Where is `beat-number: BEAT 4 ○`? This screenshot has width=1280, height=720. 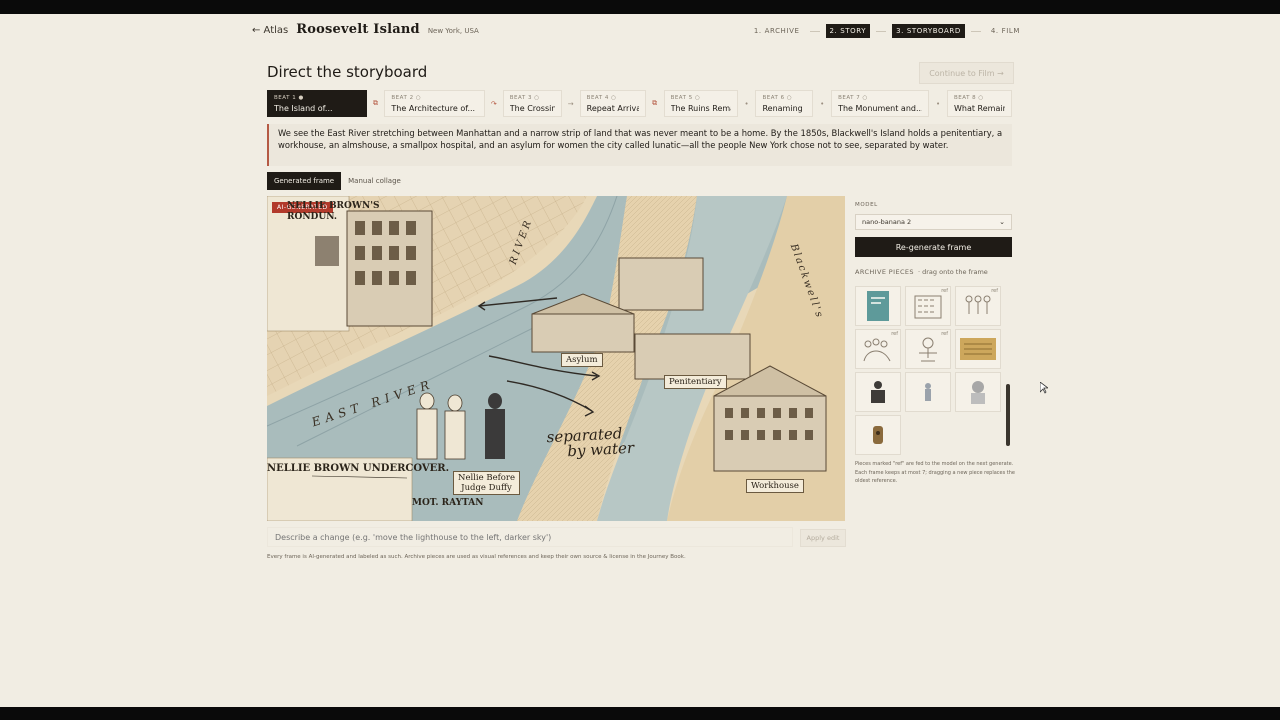 beat-number: BEAT 4 ○ is located at coordinates (601, 98).